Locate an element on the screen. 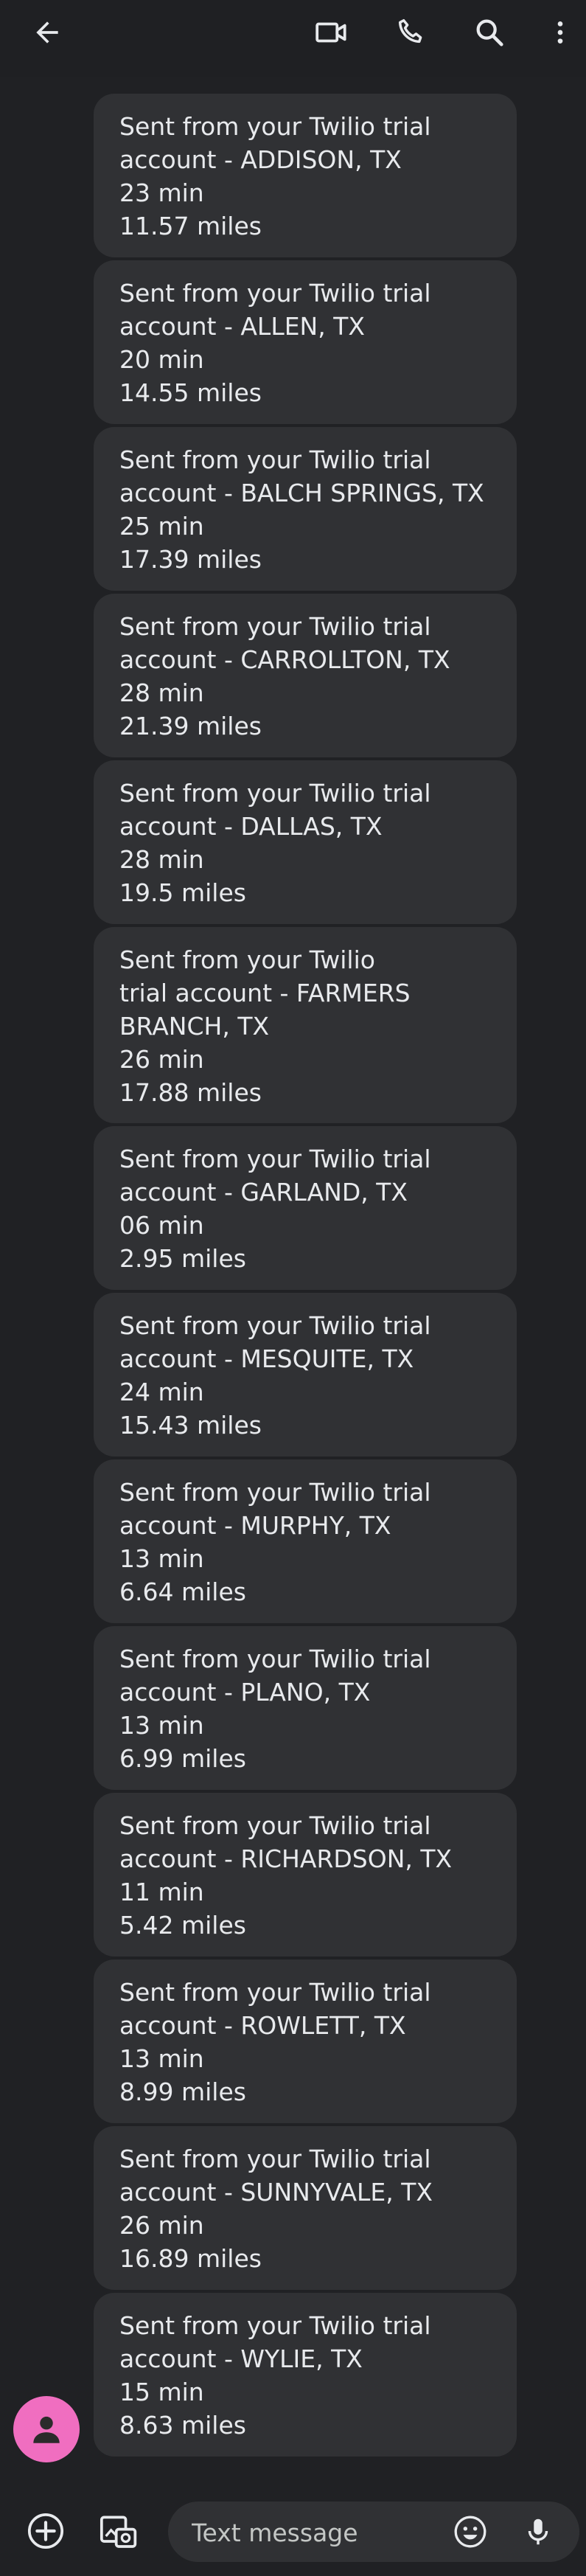 Image resolution: width=586 pixels, height=2576 pixels. message-line: 20 min is located at coordinates (161, 359).